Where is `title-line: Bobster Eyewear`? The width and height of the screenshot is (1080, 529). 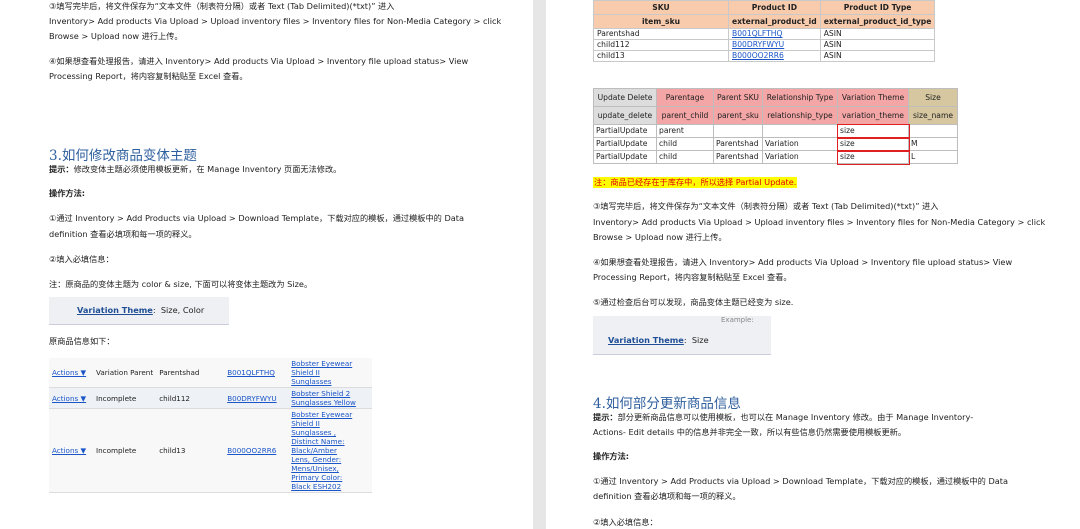
title-line: Bobster Eyewear is located at coordinates (322, 414).